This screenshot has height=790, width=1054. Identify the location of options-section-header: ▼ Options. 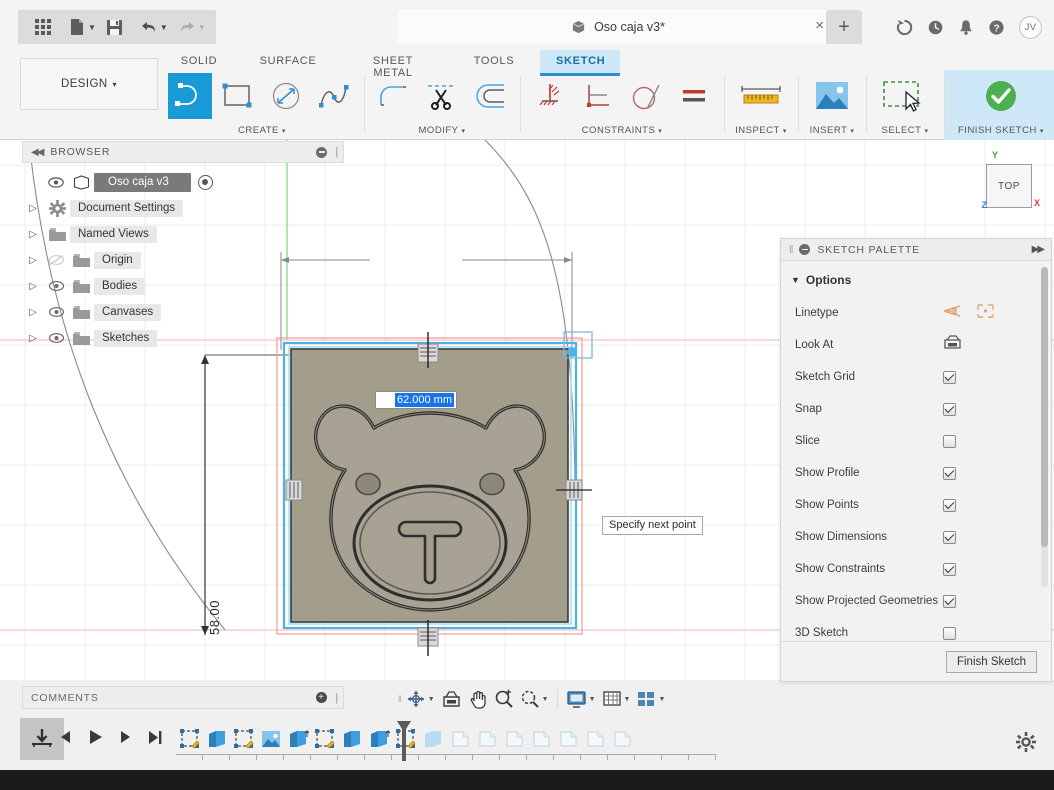
(916, 283).